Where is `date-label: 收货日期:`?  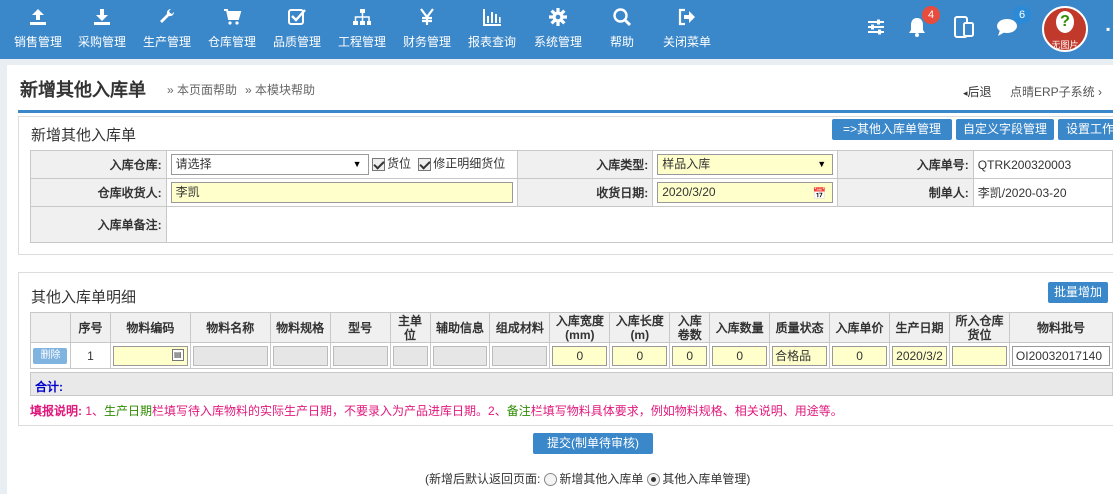
date-label: 收货日期: is located at coordinates (585, 192).